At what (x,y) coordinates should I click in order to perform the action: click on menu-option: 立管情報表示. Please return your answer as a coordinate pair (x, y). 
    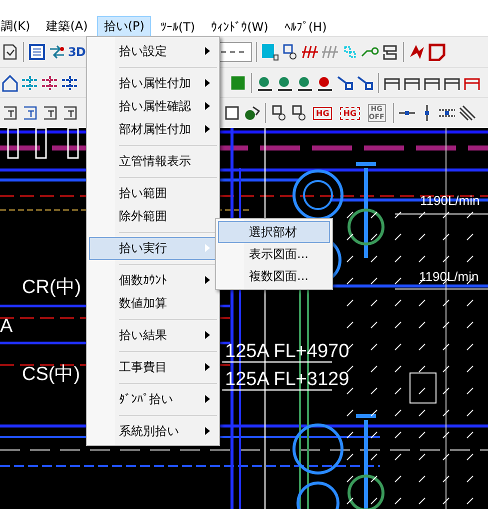
    Looking at the image, I should click on (153, 161).